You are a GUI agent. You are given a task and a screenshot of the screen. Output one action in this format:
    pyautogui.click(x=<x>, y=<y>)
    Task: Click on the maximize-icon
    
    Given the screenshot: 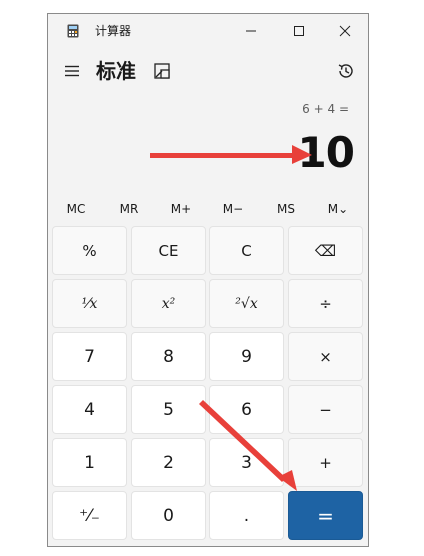 What is the action you would take?
    pyautogui.click(x=299, y=31)
    